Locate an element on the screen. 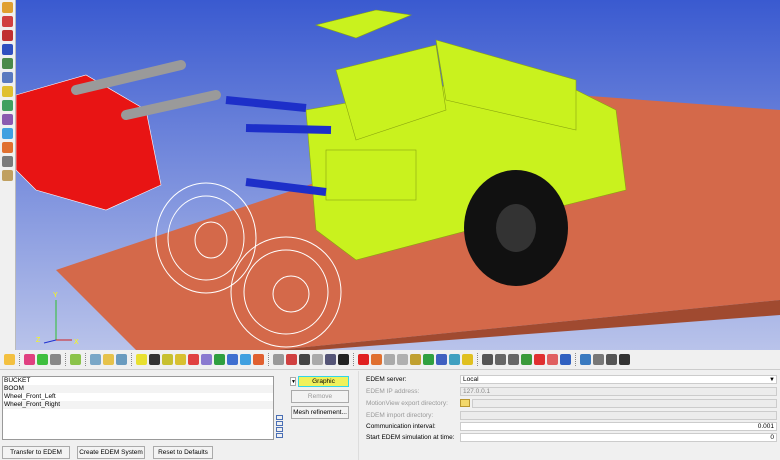 The height and width of the screenshot is (460, 780). list-item: Wheel_Front_Left is located at coordinates (138, 397).